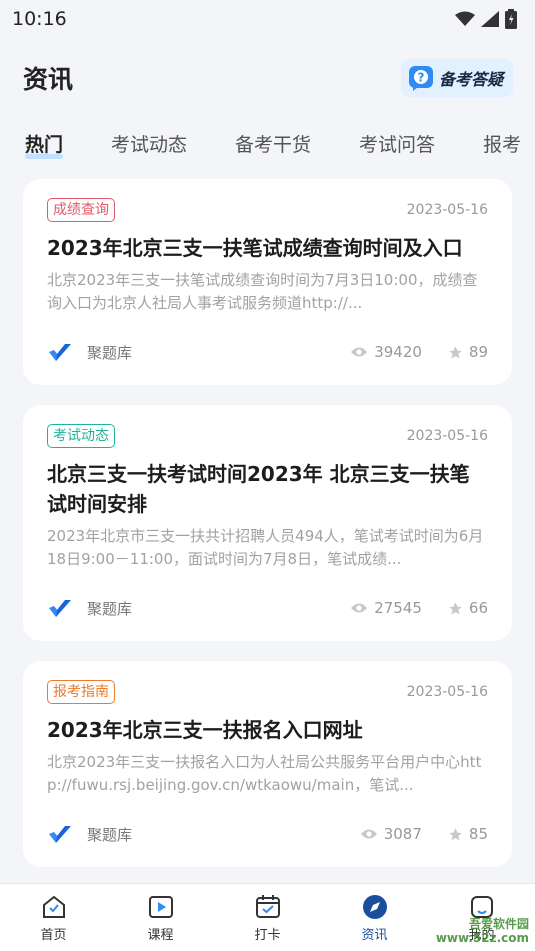  Describe the element at coordinates (205, 730) in the screenshot. I see `article-title: 2023年北京三支一扶报名入口网址` at that location.